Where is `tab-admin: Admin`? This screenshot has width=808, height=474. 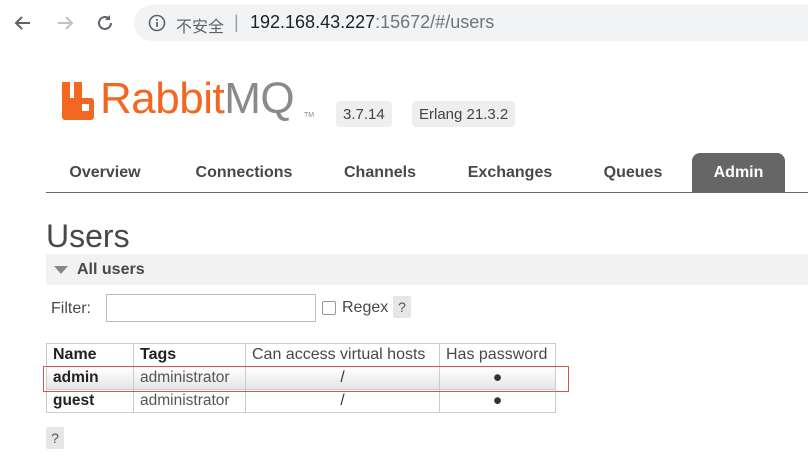
tab-admin: Admin is located at coordinates (738, 173).